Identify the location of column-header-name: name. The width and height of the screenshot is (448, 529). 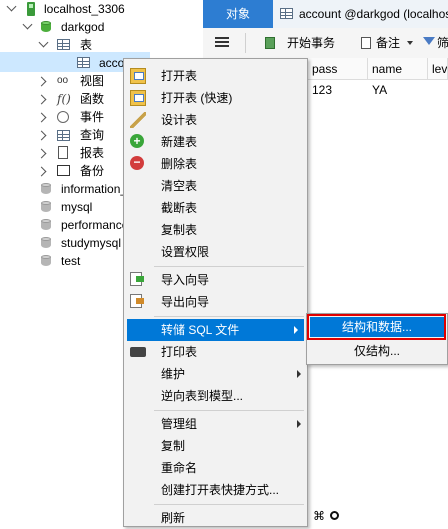
(398, 69).